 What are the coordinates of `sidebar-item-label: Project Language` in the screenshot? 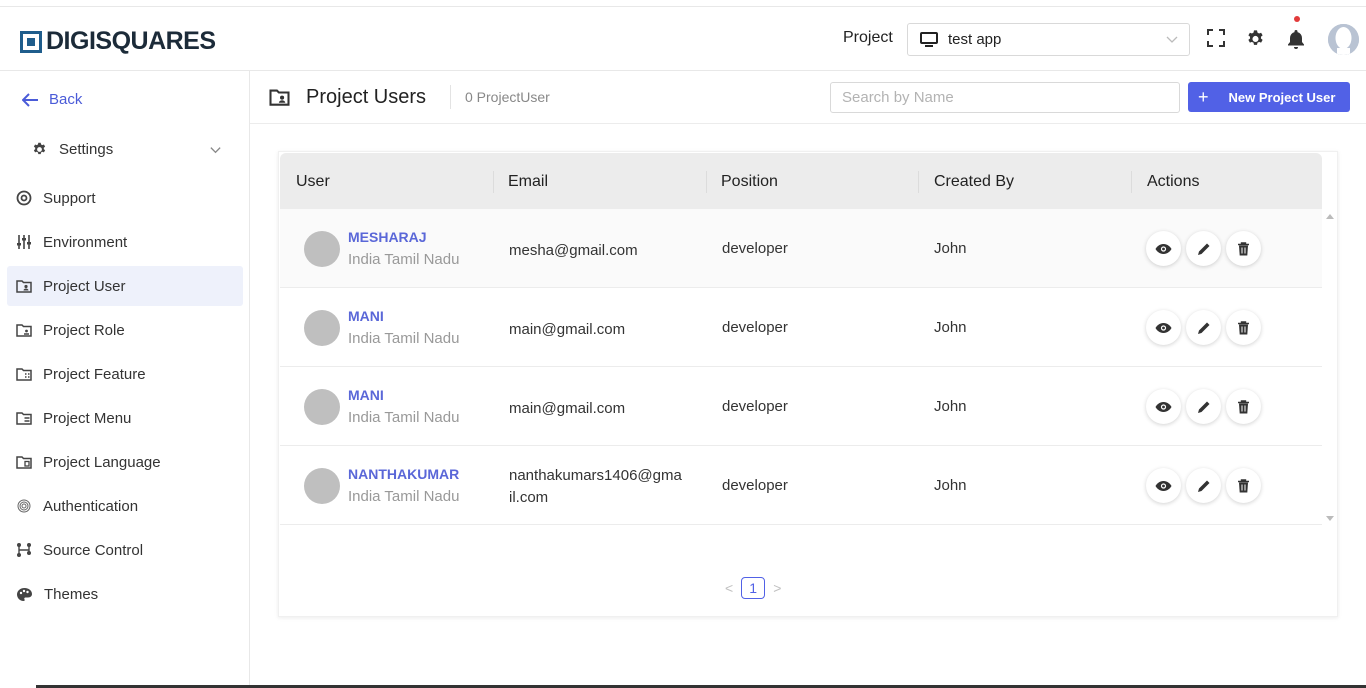 It's located at (102, 462).